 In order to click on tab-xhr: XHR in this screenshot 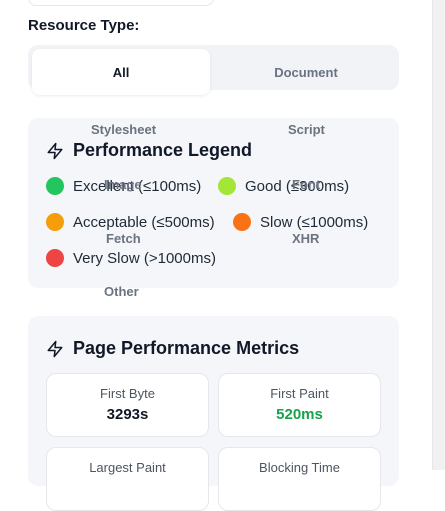, I will do `click(305, 238)`.